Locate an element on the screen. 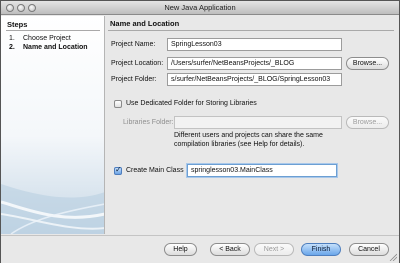  project-location-field: /Users/surfer/NetBeansProjects/_BLOG is located at coordinates (254, 63).